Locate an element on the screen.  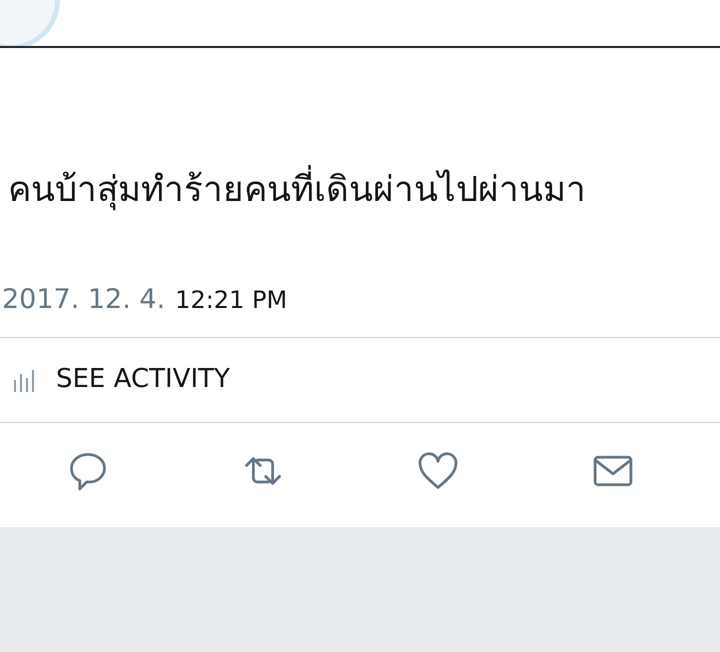
tweet-time: 12:21 PM is located at coordinates (231, 300).